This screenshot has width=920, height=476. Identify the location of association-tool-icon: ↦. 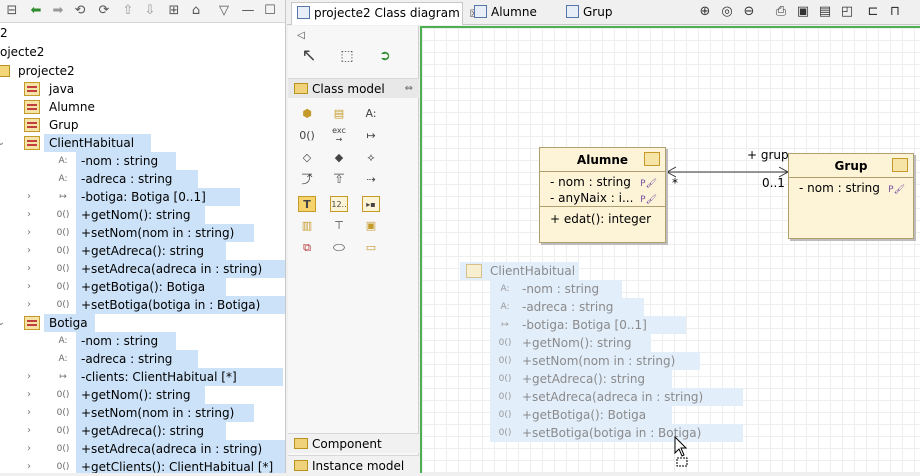
(371, 136).